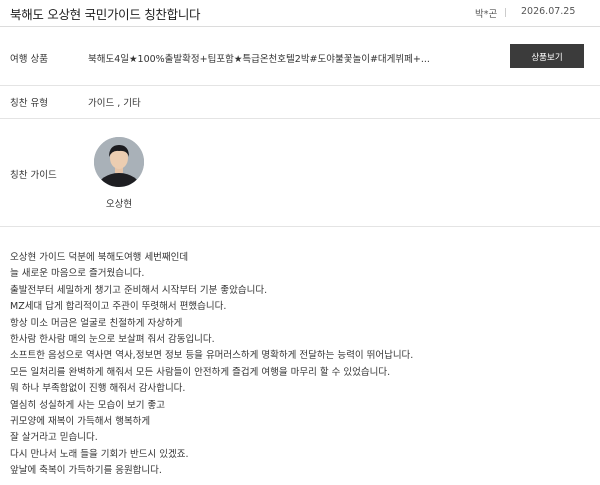 This screenshot has width=600, height=485. What do you see at coordinates (300, 13) in the screenshot?
I see `page-header: 북해도 오상현 국민가이드 칭찬합니다 박*곤 2026.07.25` at bounding box center [300, 13].